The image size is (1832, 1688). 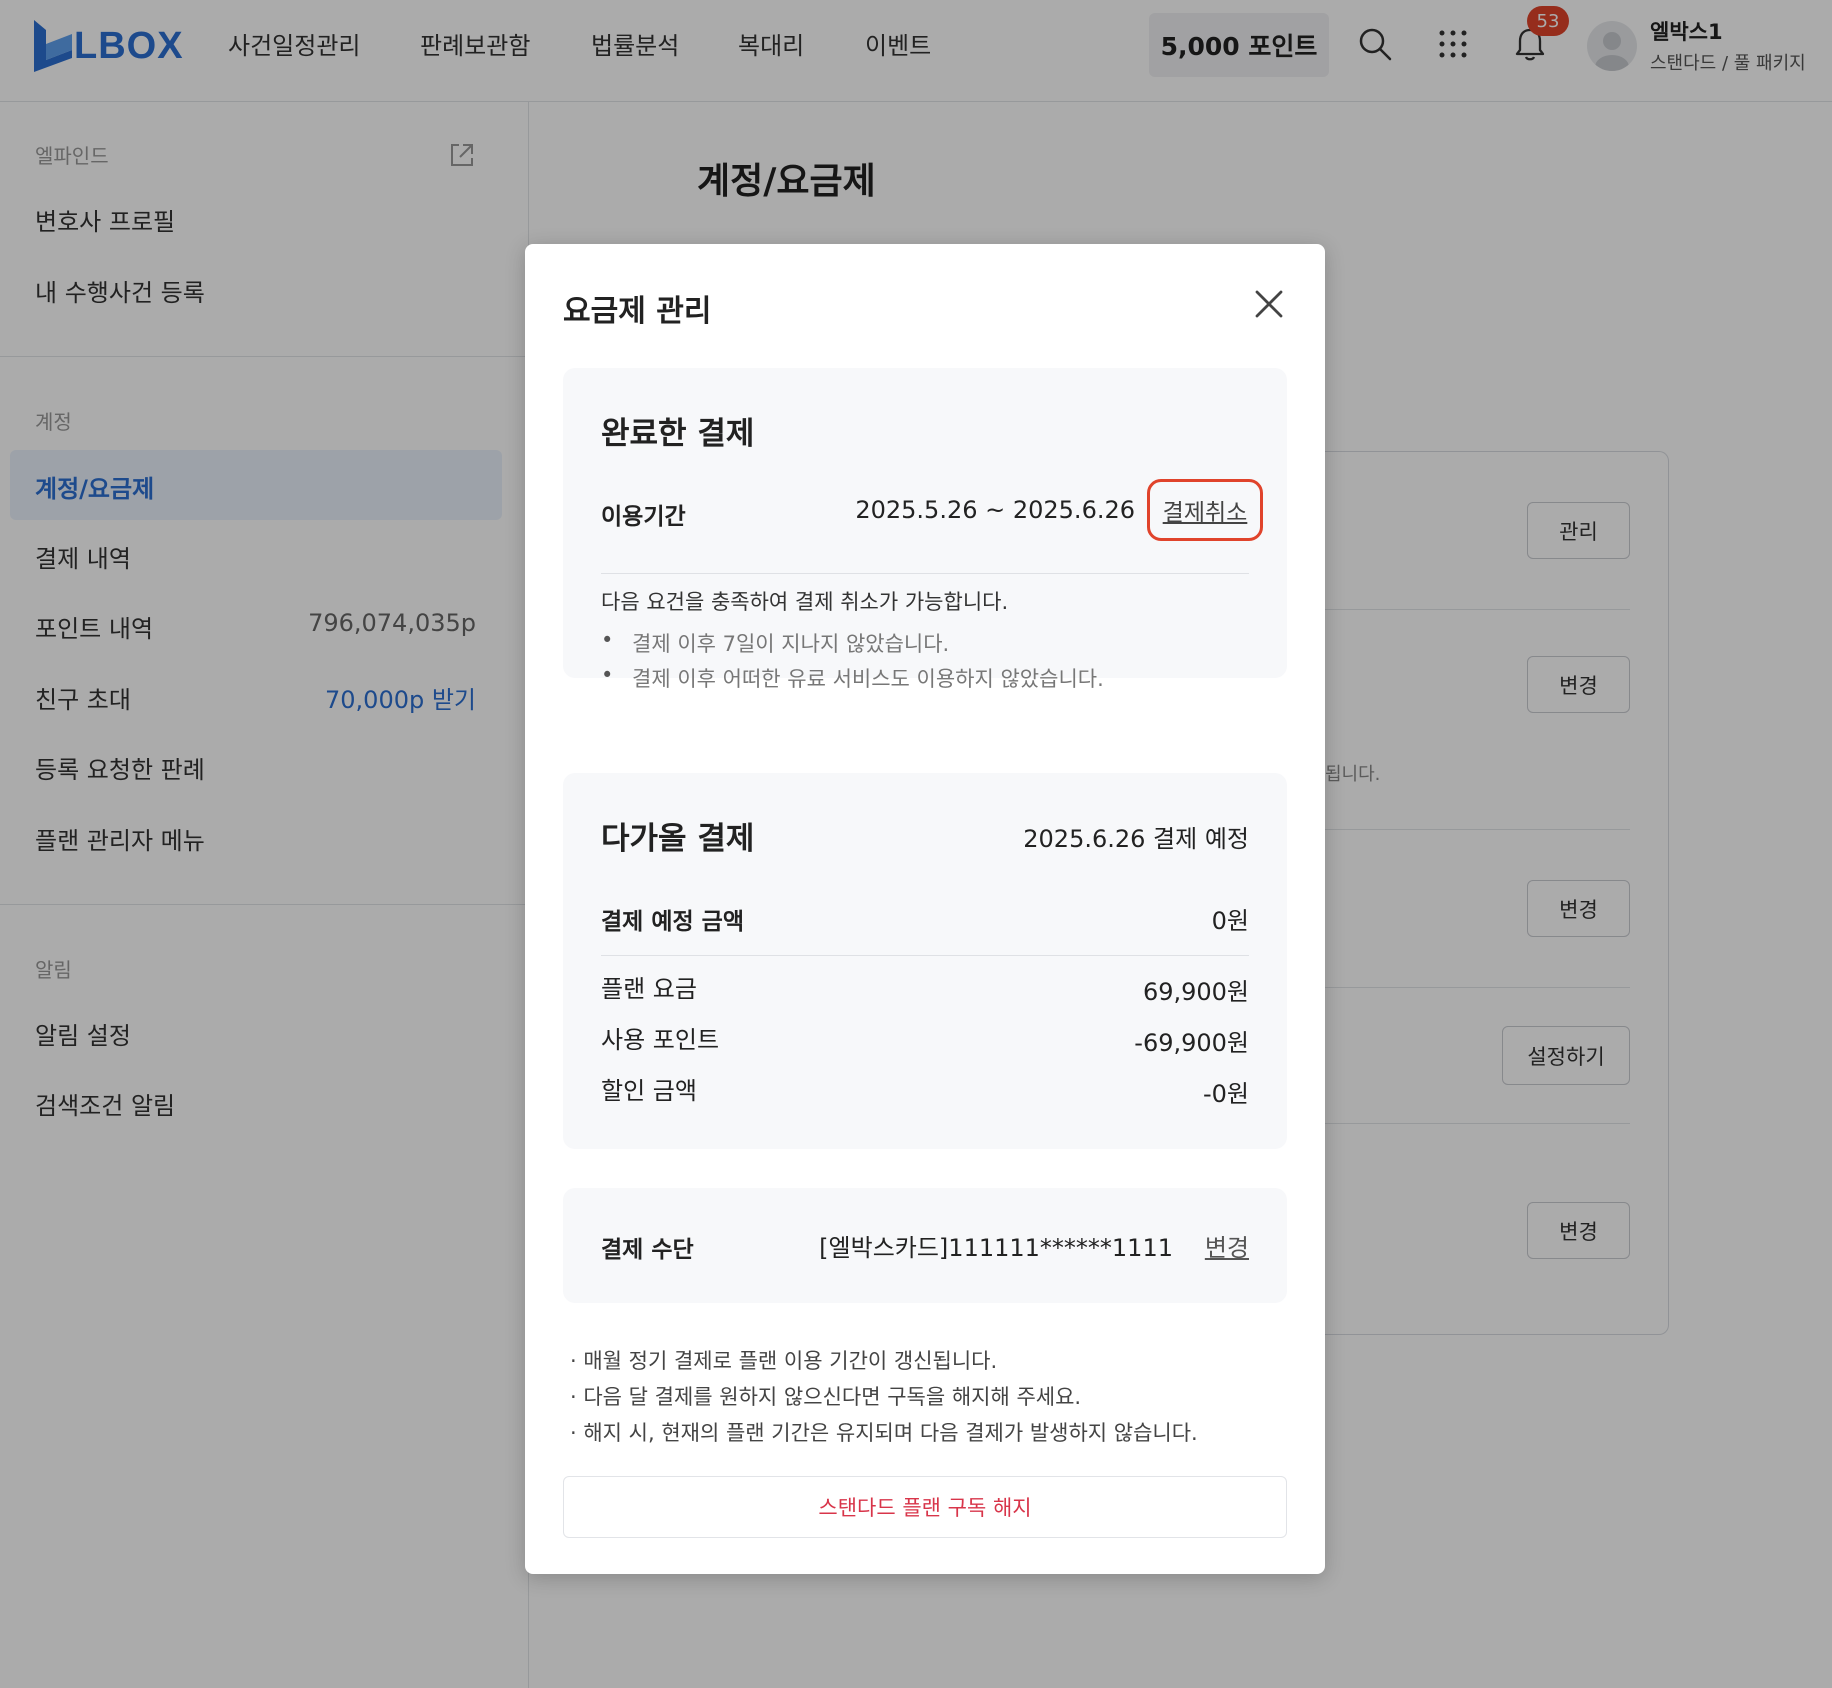 I want to click on unsubscribe-button: 스탠다드 플랜 구독 해지, so click(x=925, y=1507).